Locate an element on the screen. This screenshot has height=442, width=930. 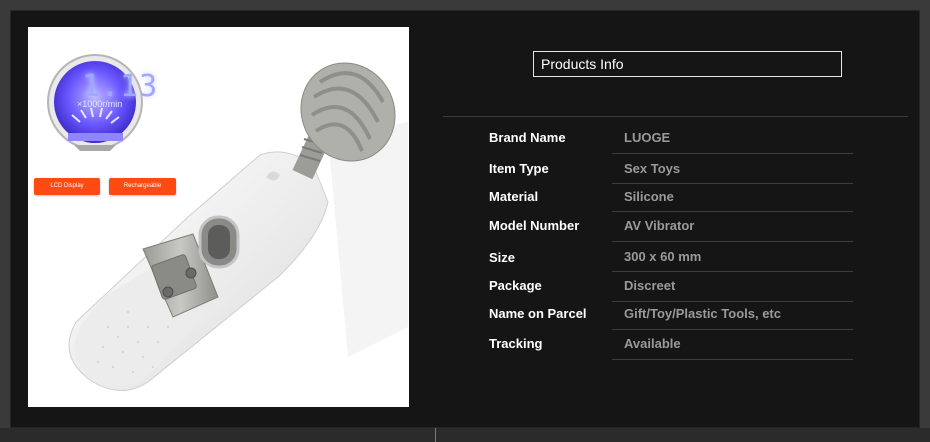
spec-label-material: Material is located at coordinates (514, 196).